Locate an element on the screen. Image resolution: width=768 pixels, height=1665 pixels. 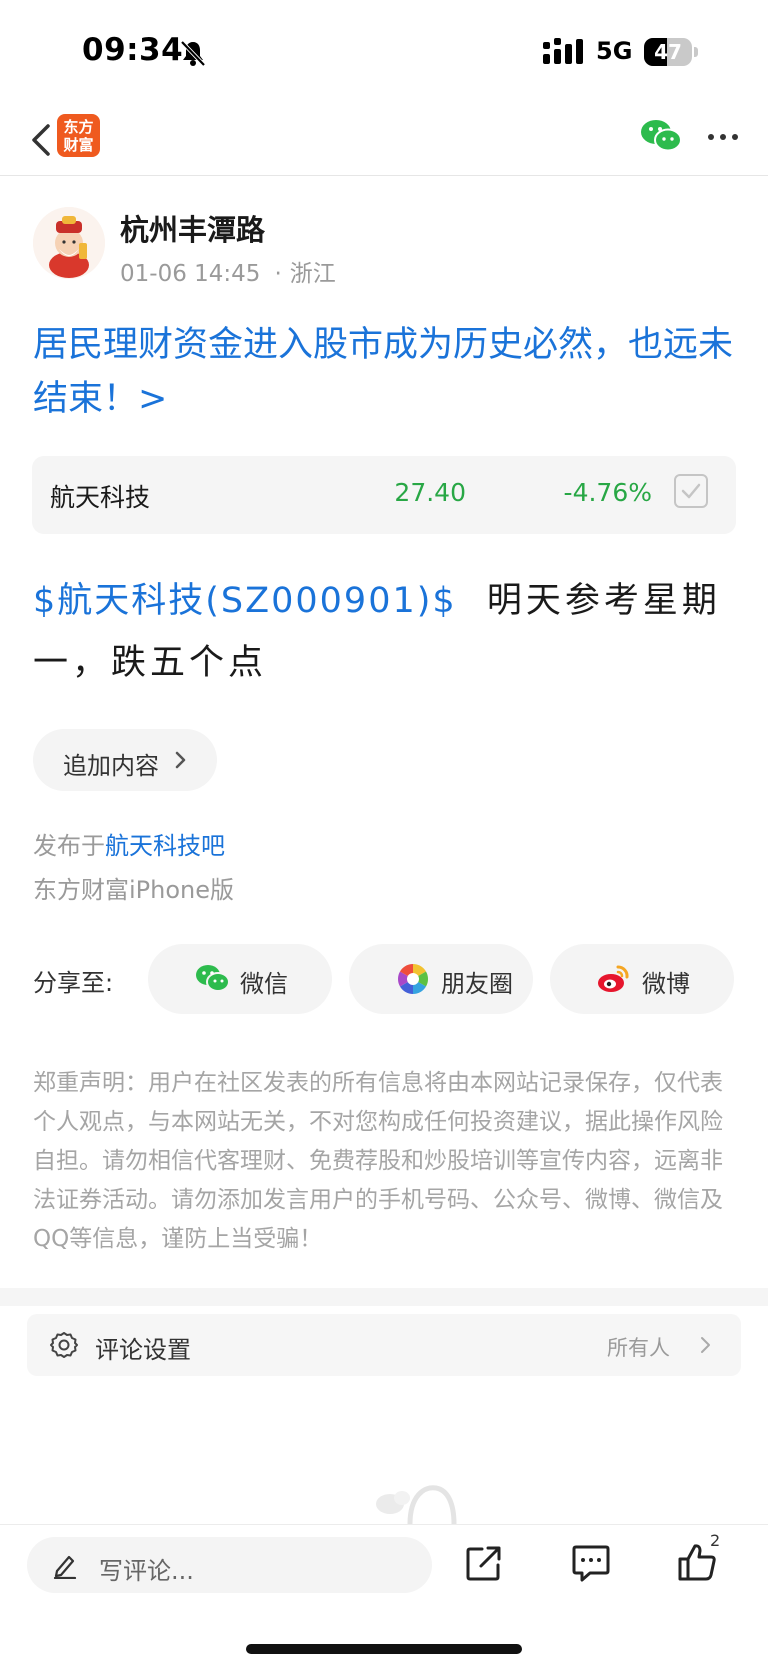
published-in: 发布于航天科技吧 is located at coordinates (129, 843).